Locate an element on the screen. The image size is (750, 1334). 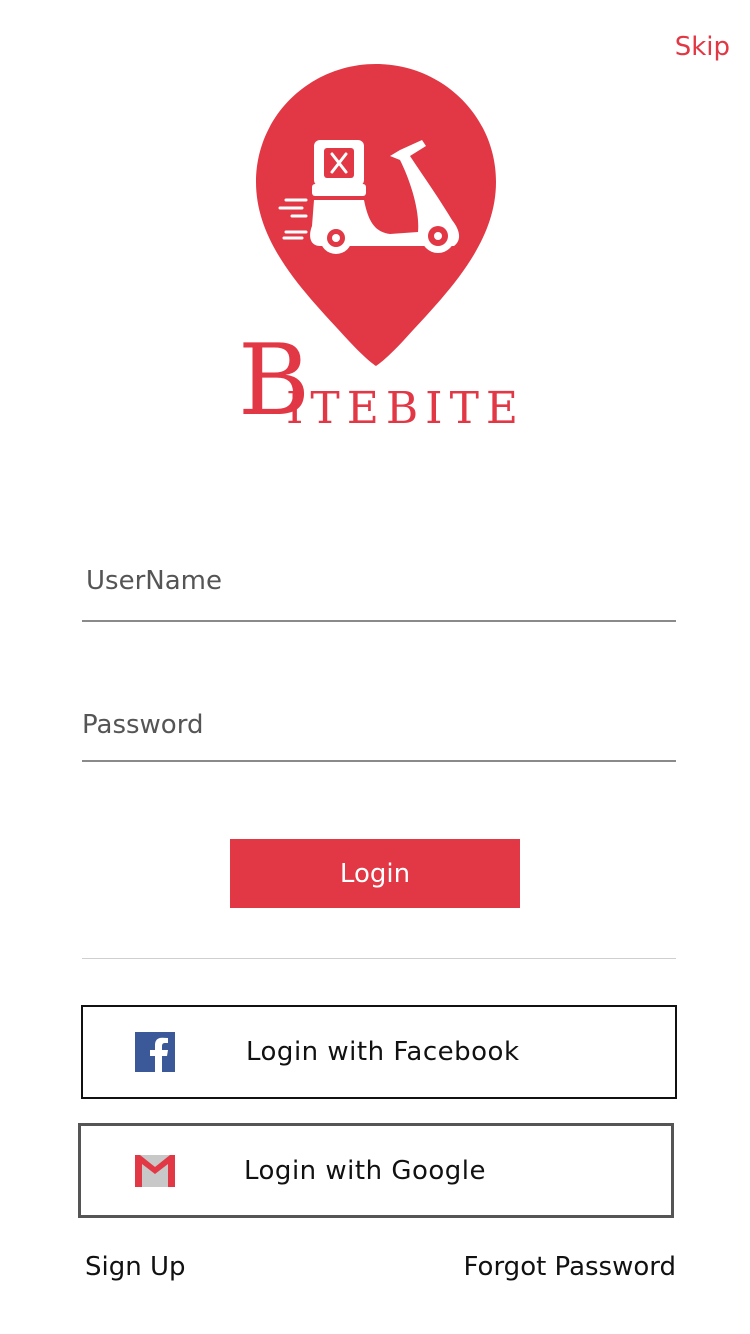
facebook-icon is located at coordinates (155, 1052).